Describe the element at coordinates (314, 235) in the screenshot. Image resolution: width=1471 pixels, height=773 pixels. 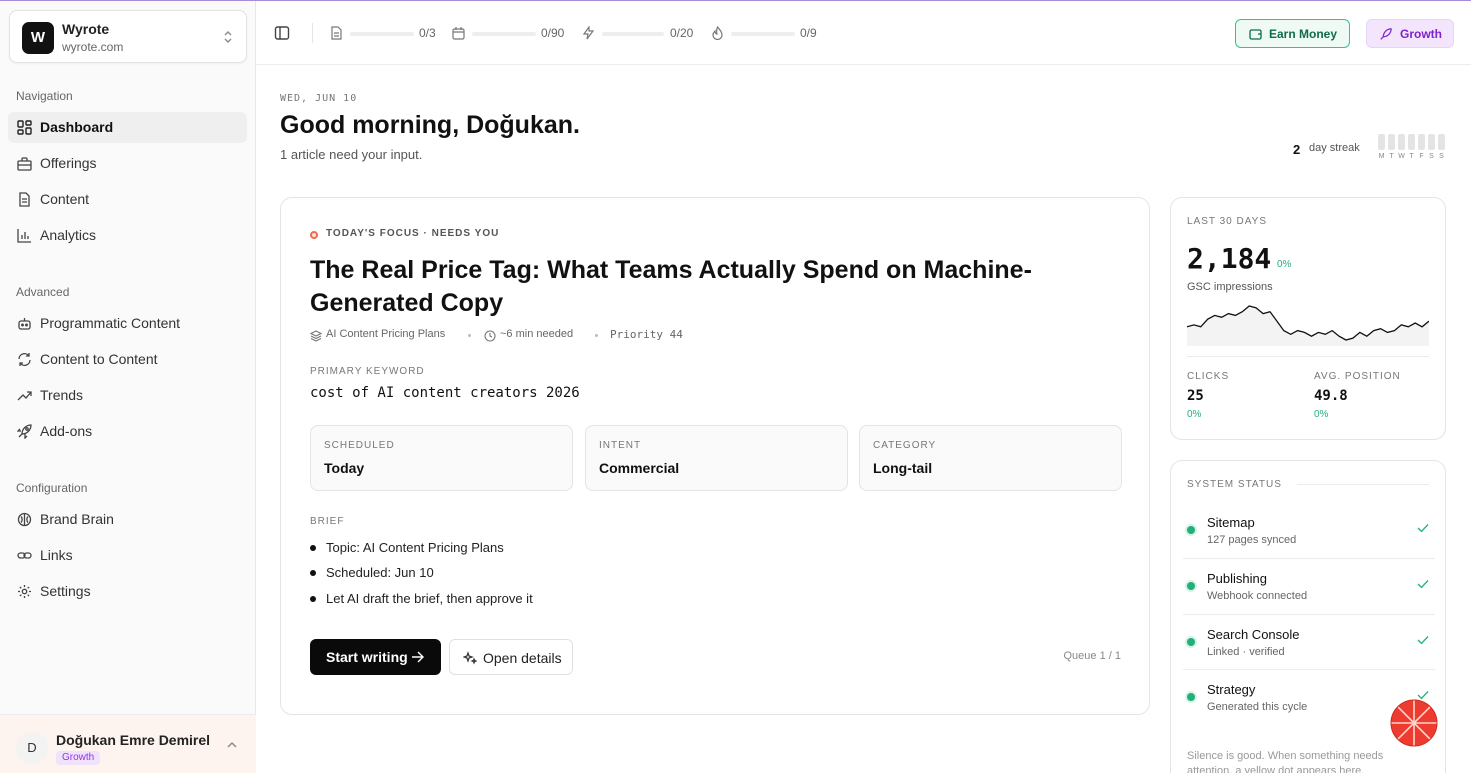
I see `focus-status-dot` at that location.